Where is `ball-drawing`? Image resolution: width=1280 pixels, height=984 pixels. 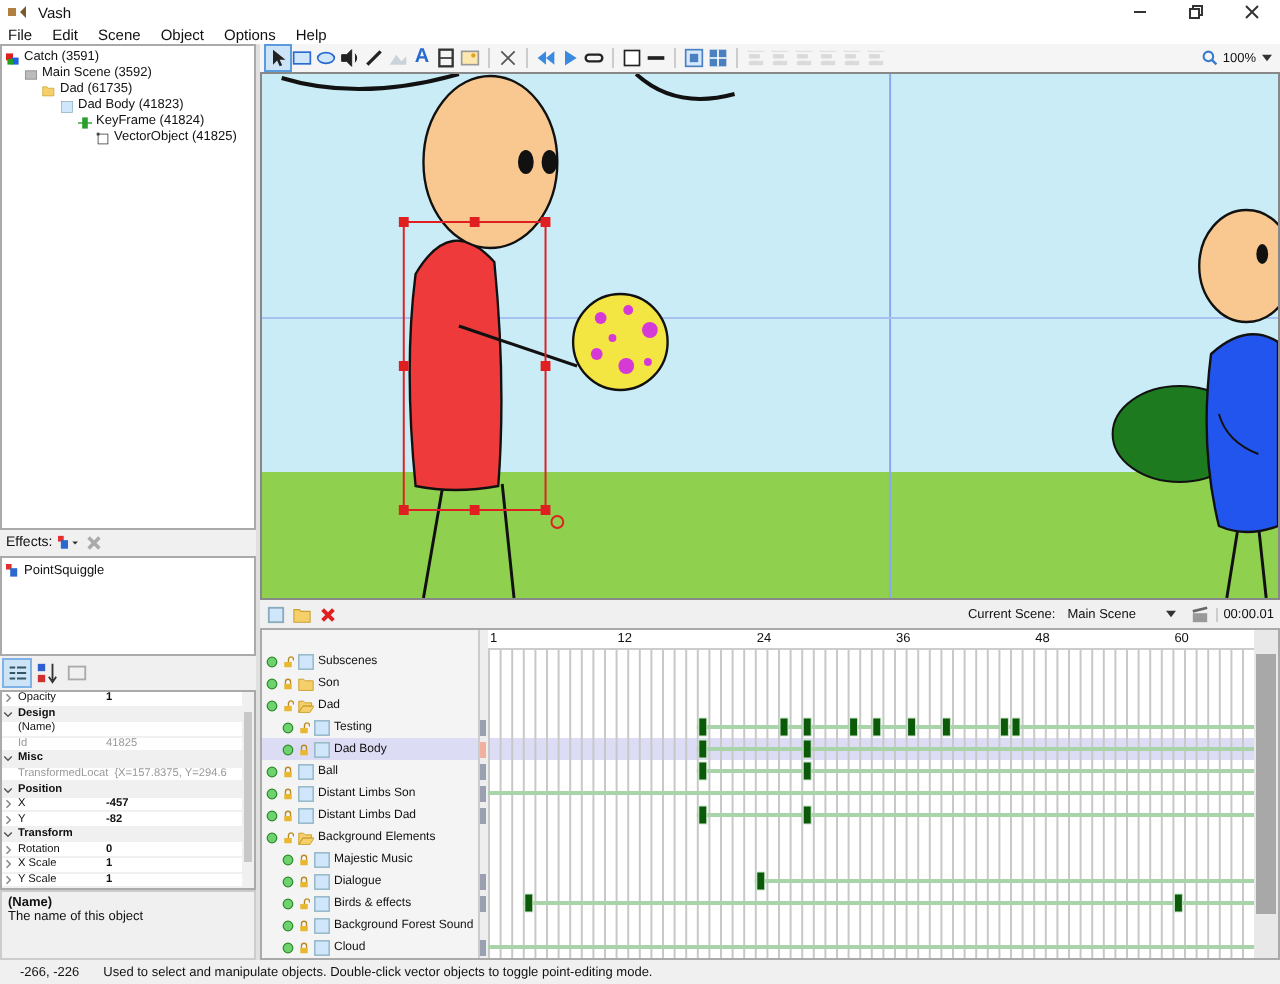
ball-drawing is located at coordinates (620, 342).